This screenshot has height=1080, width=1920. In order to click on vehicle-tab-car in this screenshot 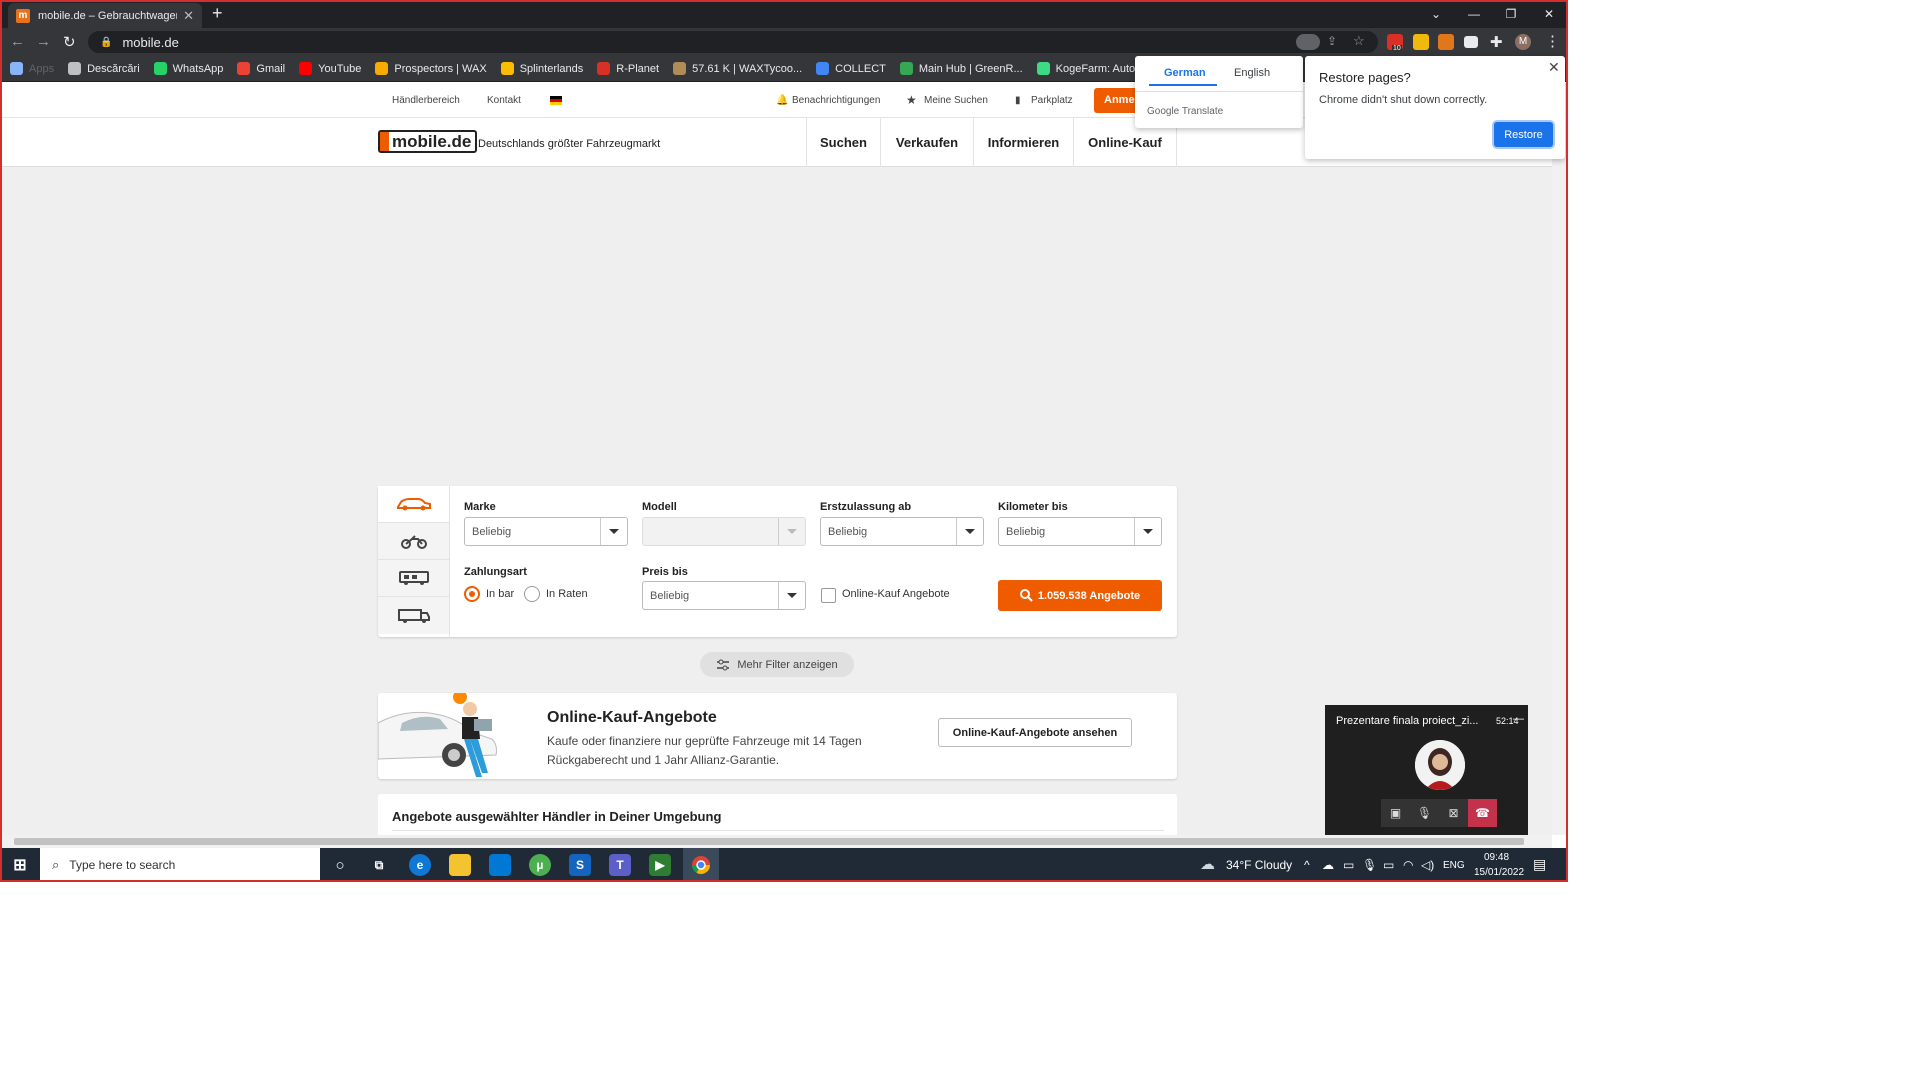, I will do `click(413, 504)`.